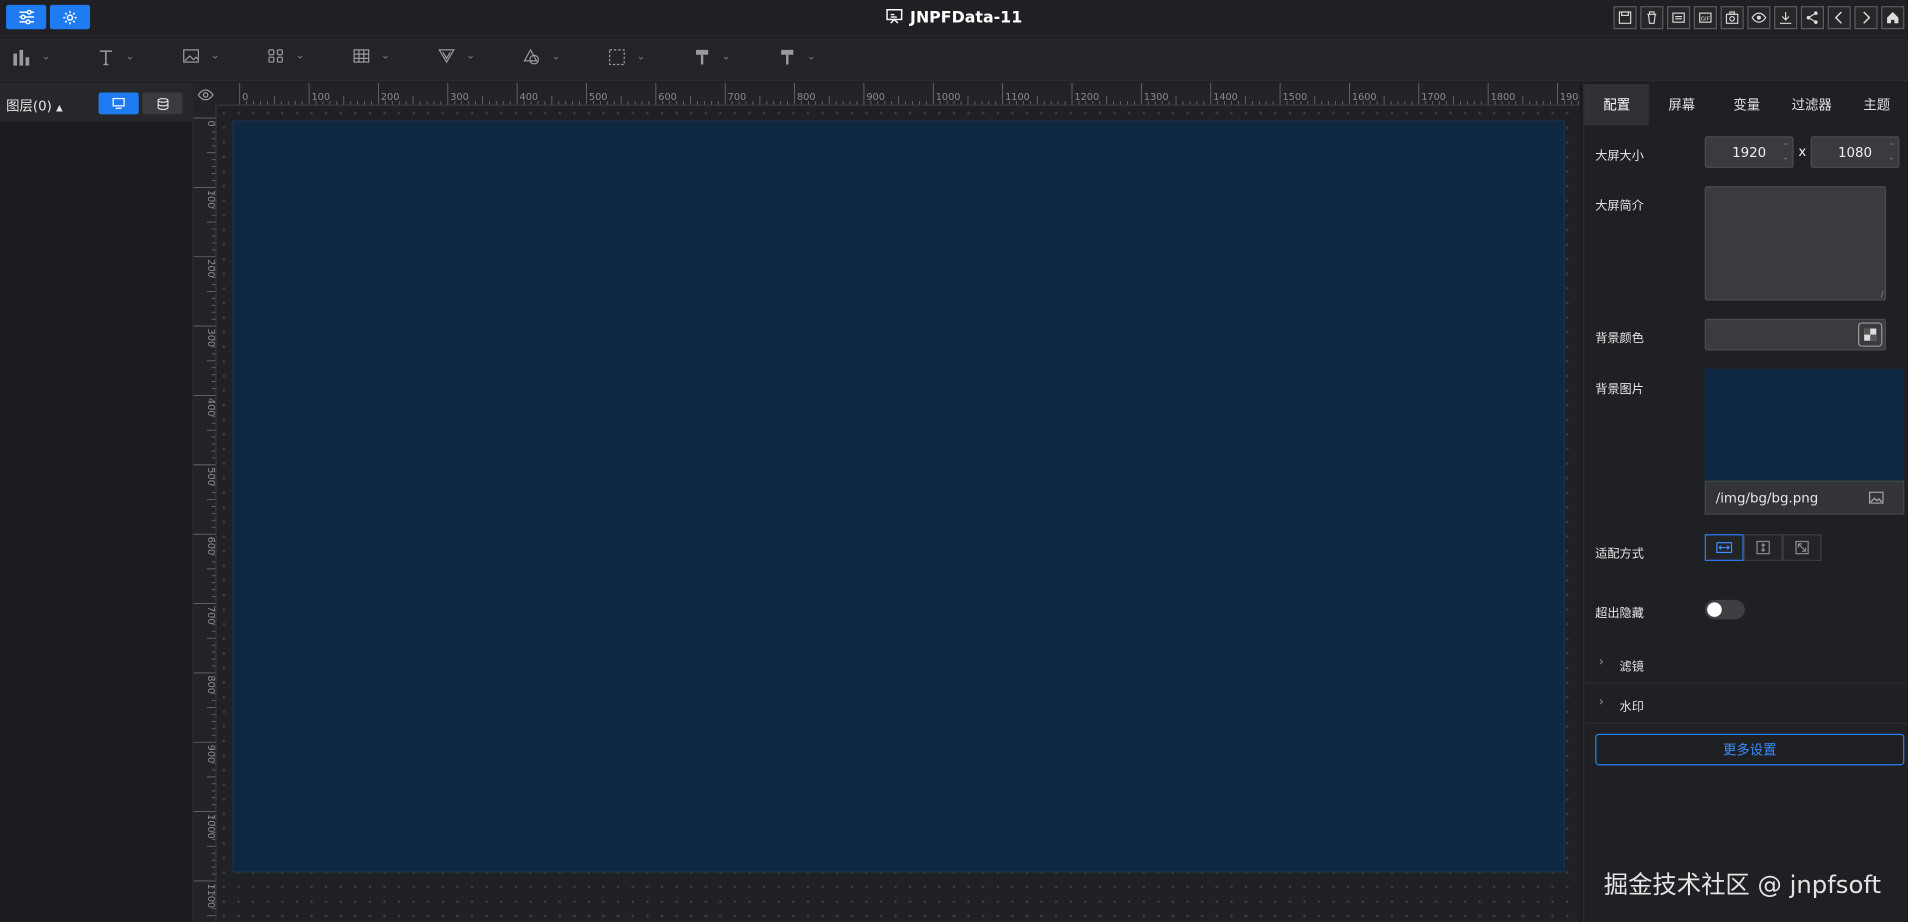 This screenshot has width=1908, height=922. What do you see at coordinates (1724, 547) in the screenshot?
I see `fit-width-button` at bounding box center [1724, 547].